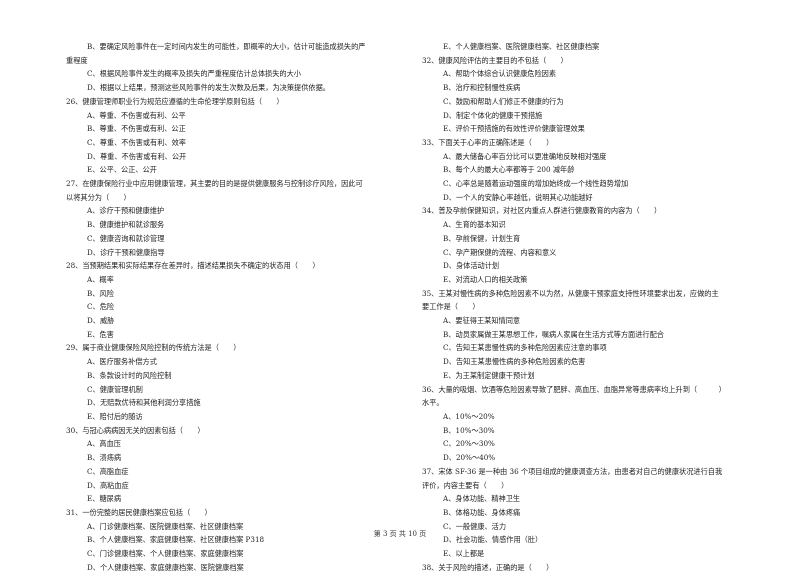 This screenshot has width=800, height=574. Describe the element at coordinates (110, 444) in the screenshot. I see `option-text: 高血压` at that location.